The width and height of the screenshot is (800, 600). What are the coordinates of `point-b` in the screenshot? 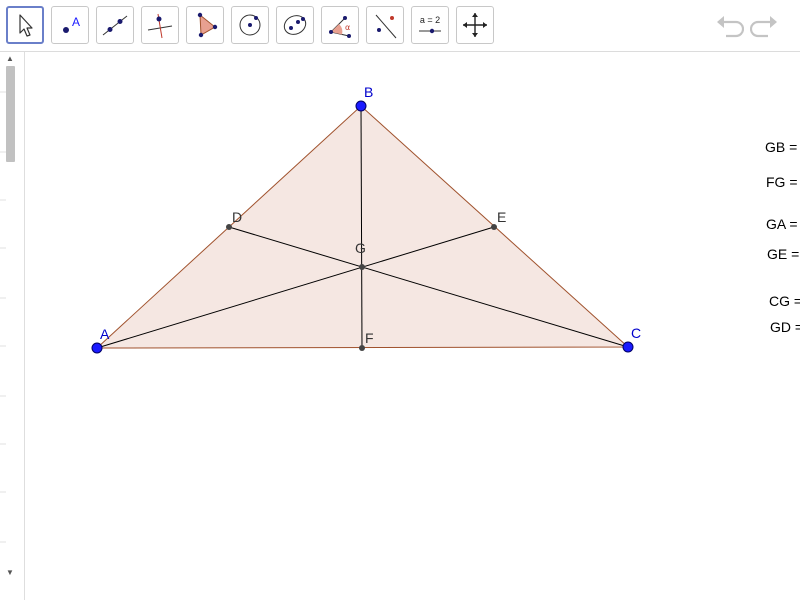 It's located at (361, 106).